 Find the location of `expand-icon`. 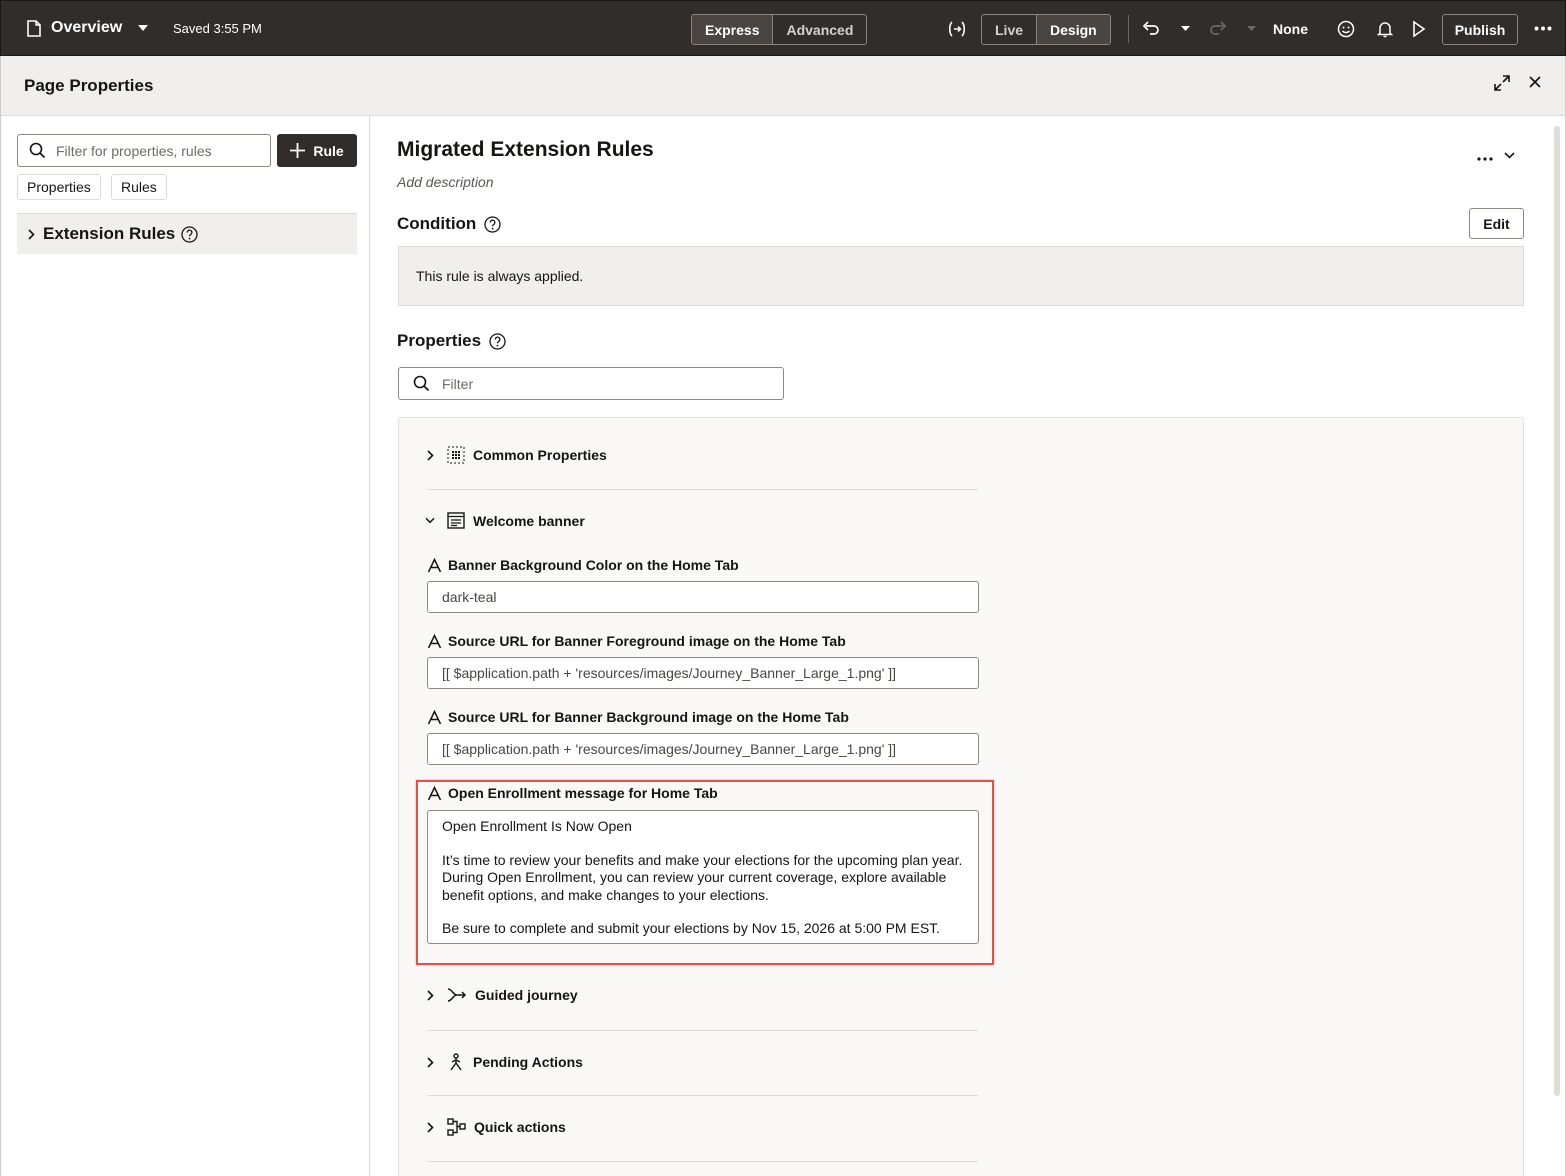

expand-icon is located at coordinates (1502, 85).